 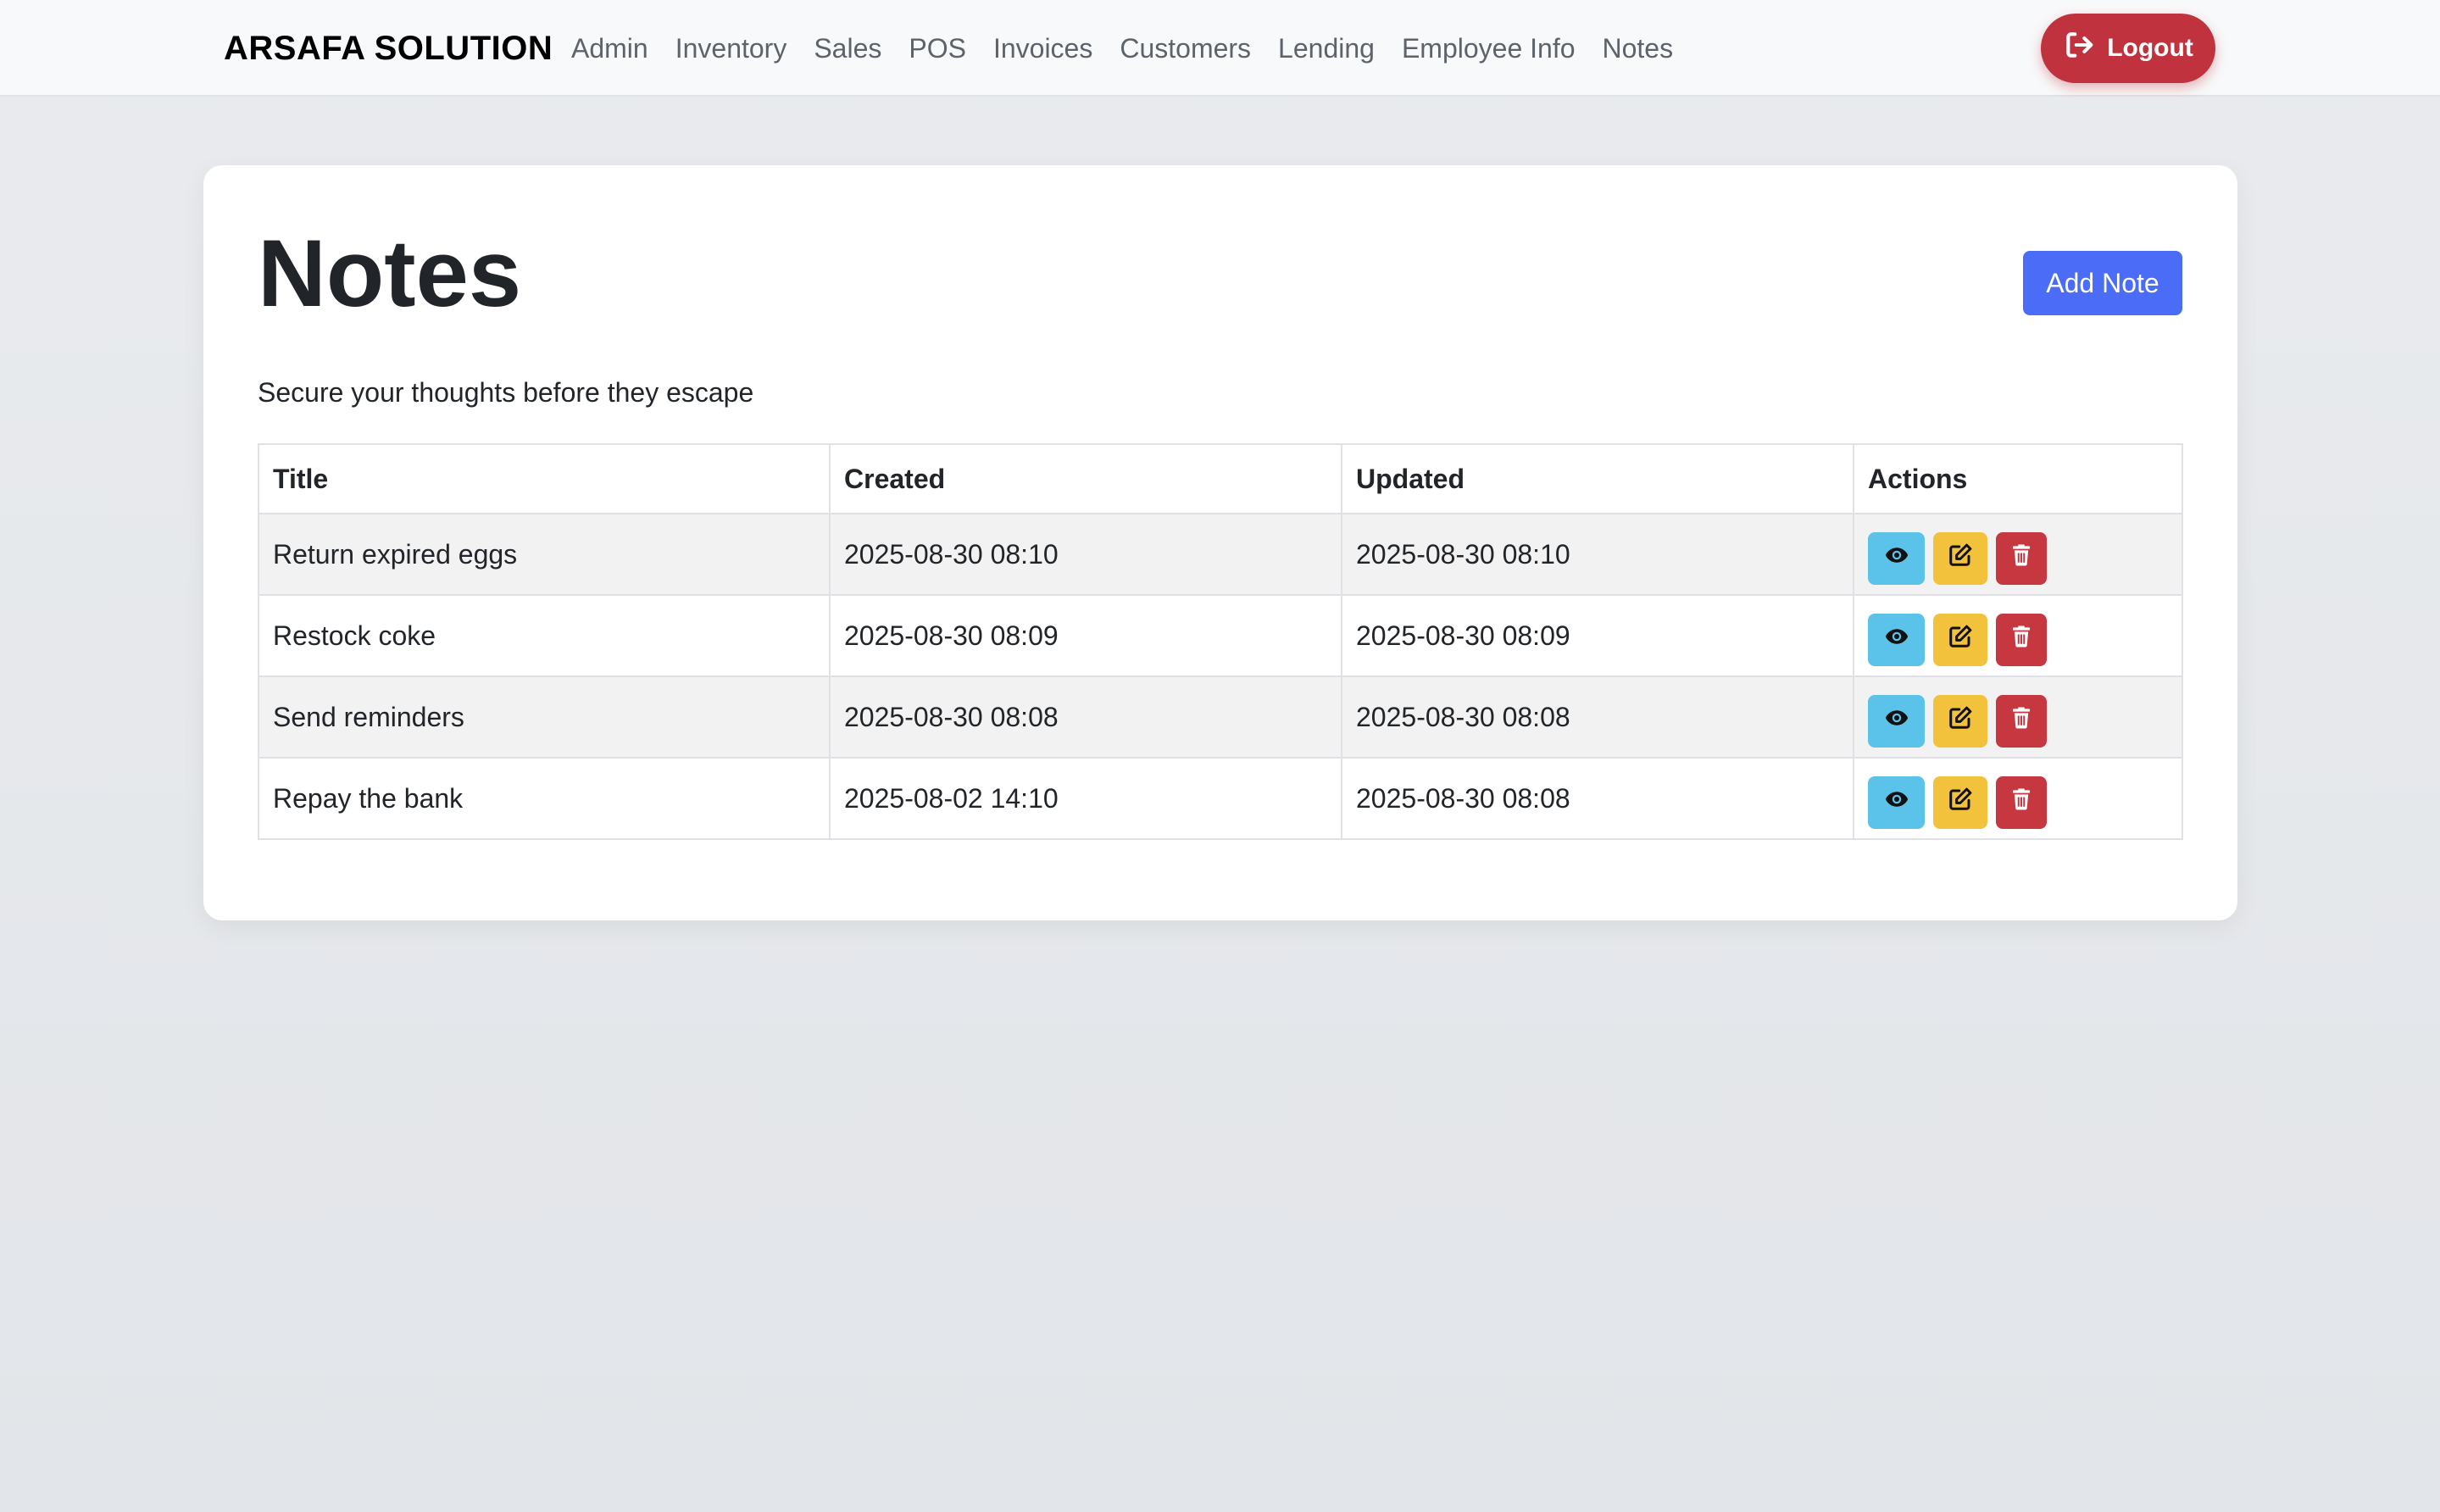 What do you see at coordinates (1326, 48) in the screenshot?
I see `nav-link-lending: Lending` at bounding box center [1326, 48].